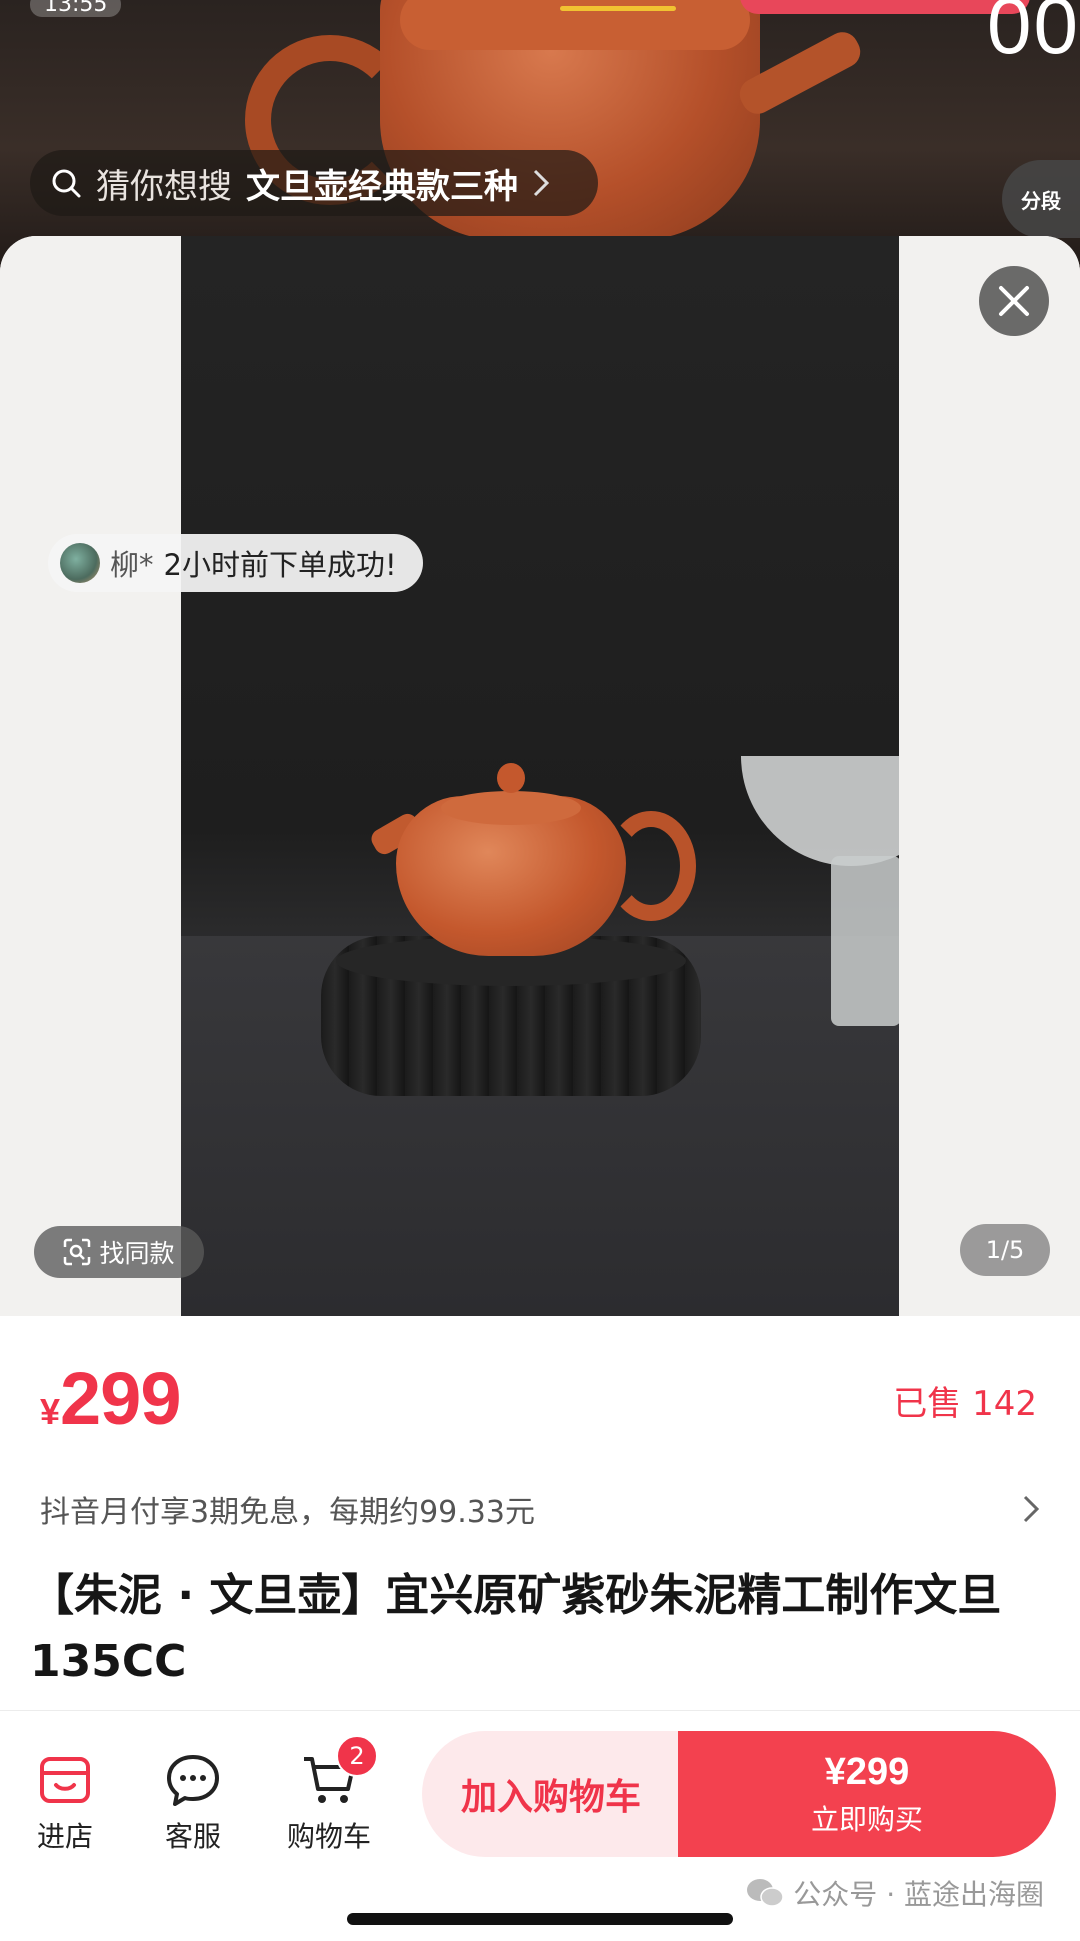  I want to click on sold-count: 已售 142, so click(965, 1404).